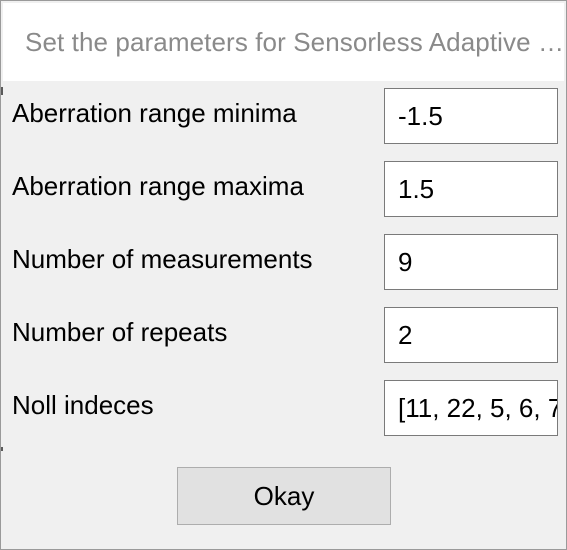  I want to click on aberration-maxima-label: Aberration range maxima, so click(158, 186).